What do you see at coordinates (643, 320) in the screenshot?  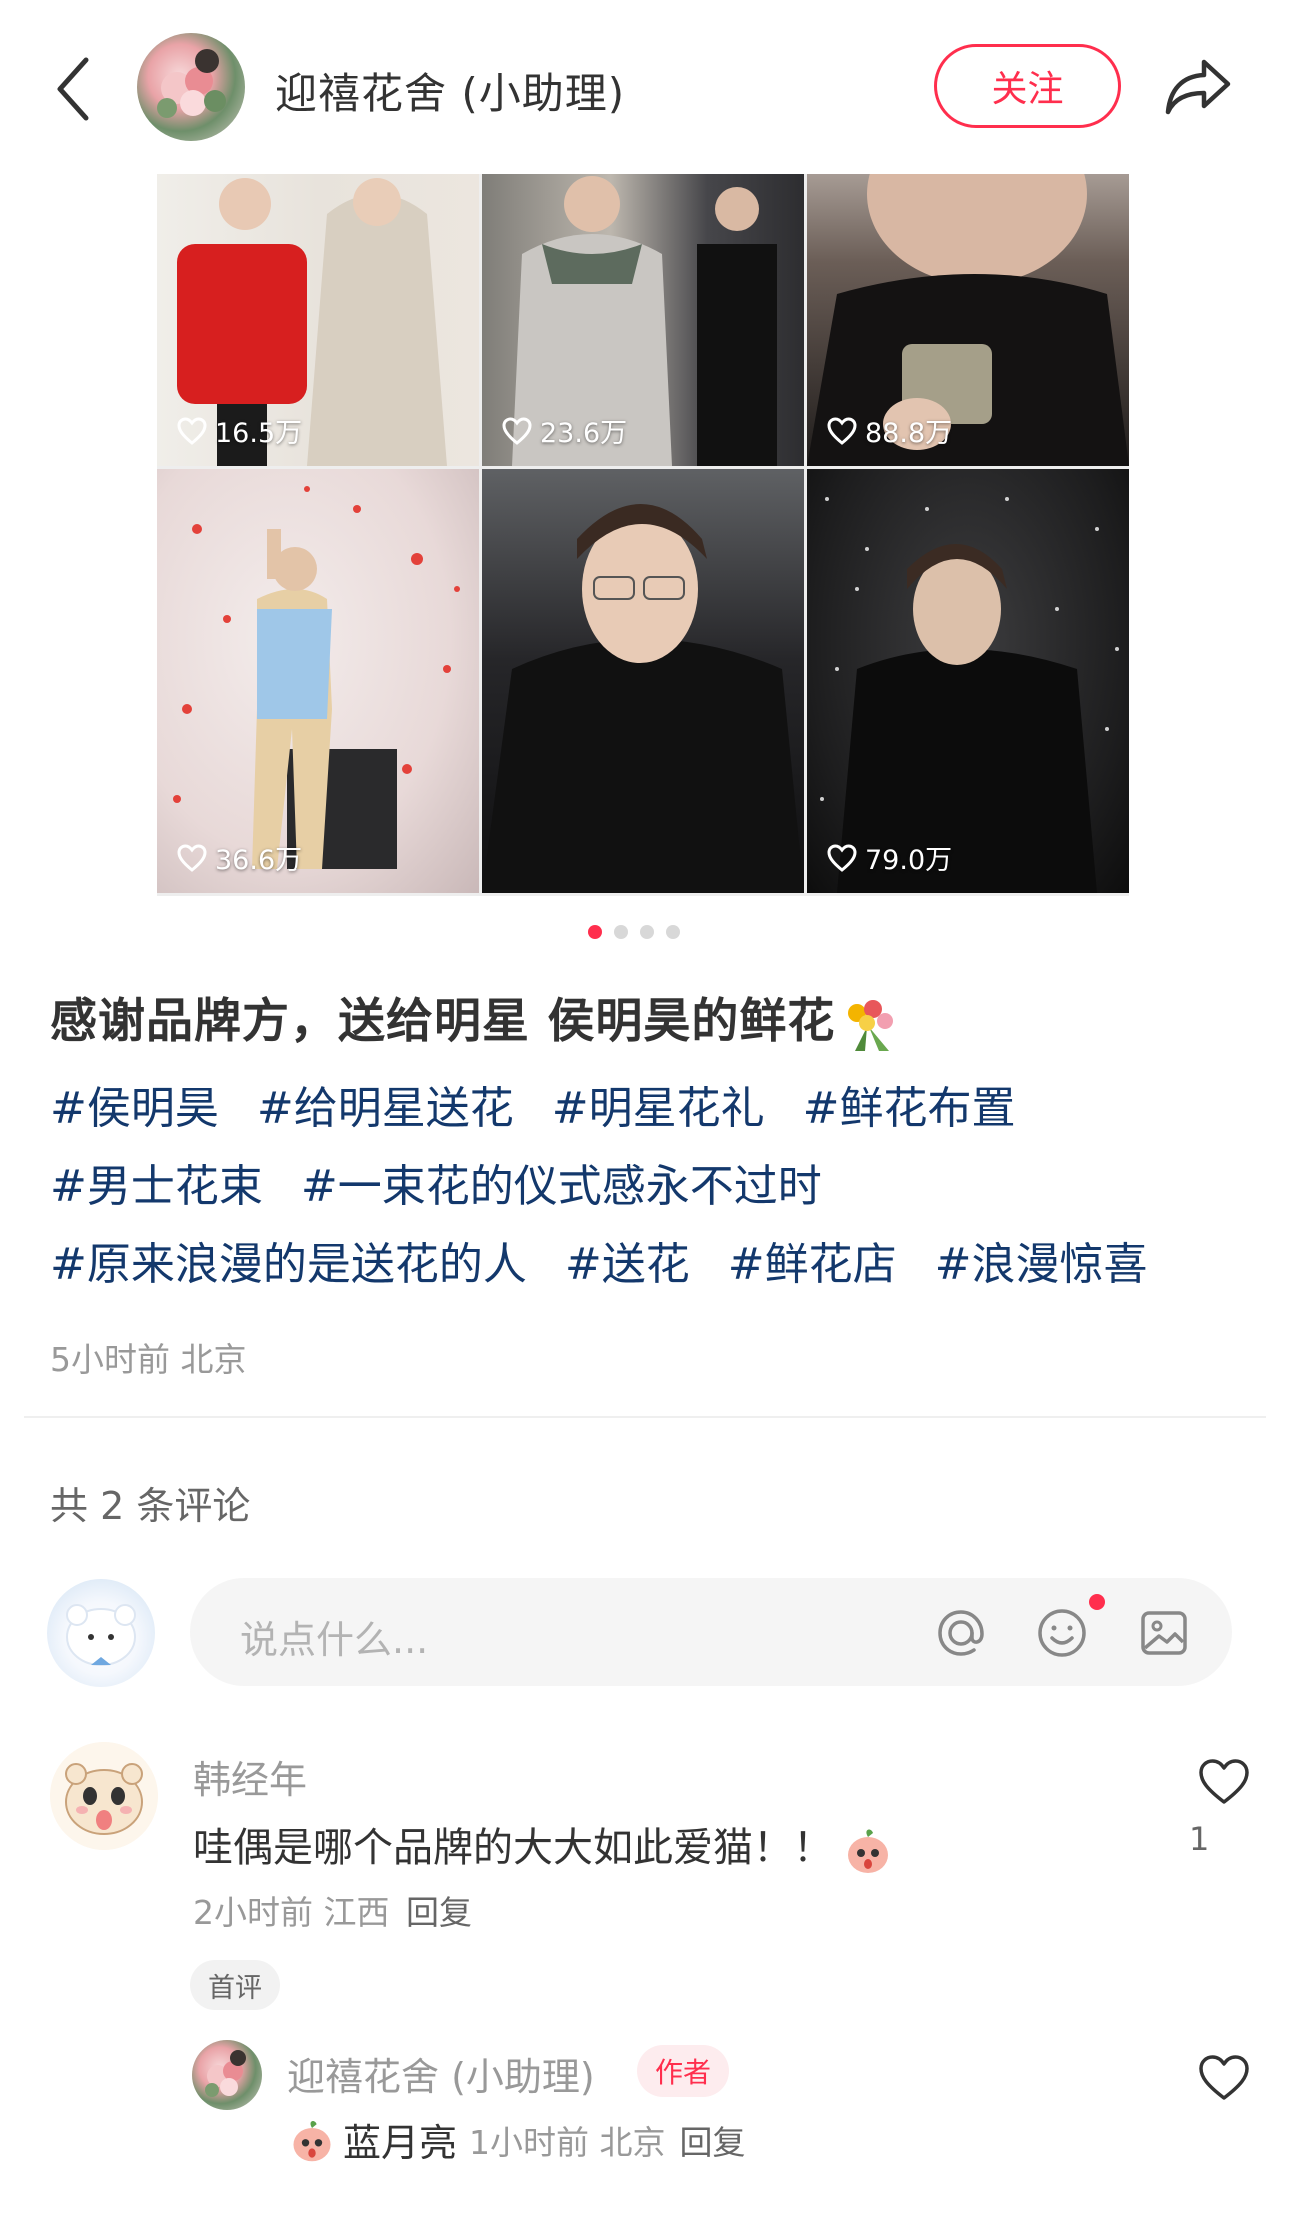 I see `grid-image-2: 23.6万` at bounding box center [643, 320].